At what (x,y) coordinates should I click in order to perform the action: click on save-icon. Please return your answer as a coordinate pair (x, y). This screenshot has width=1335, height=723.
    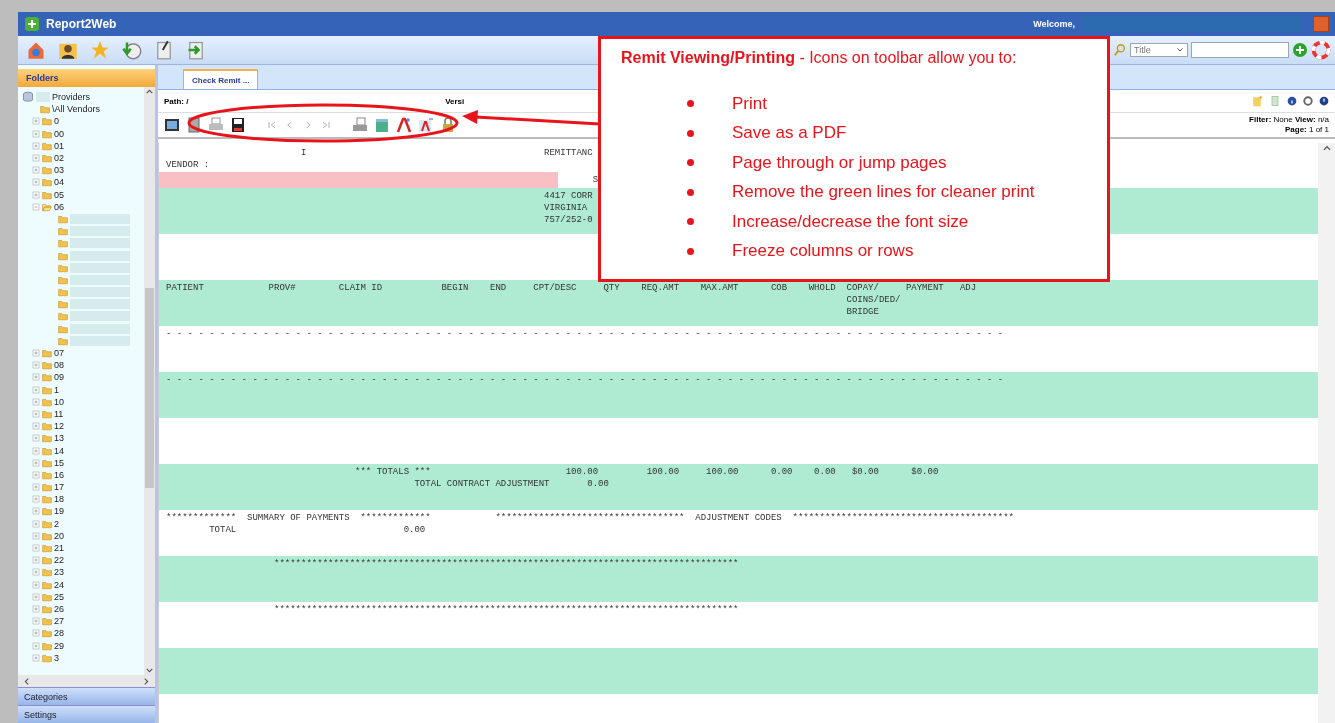
    Looking at the image, I should click on (238, 125).